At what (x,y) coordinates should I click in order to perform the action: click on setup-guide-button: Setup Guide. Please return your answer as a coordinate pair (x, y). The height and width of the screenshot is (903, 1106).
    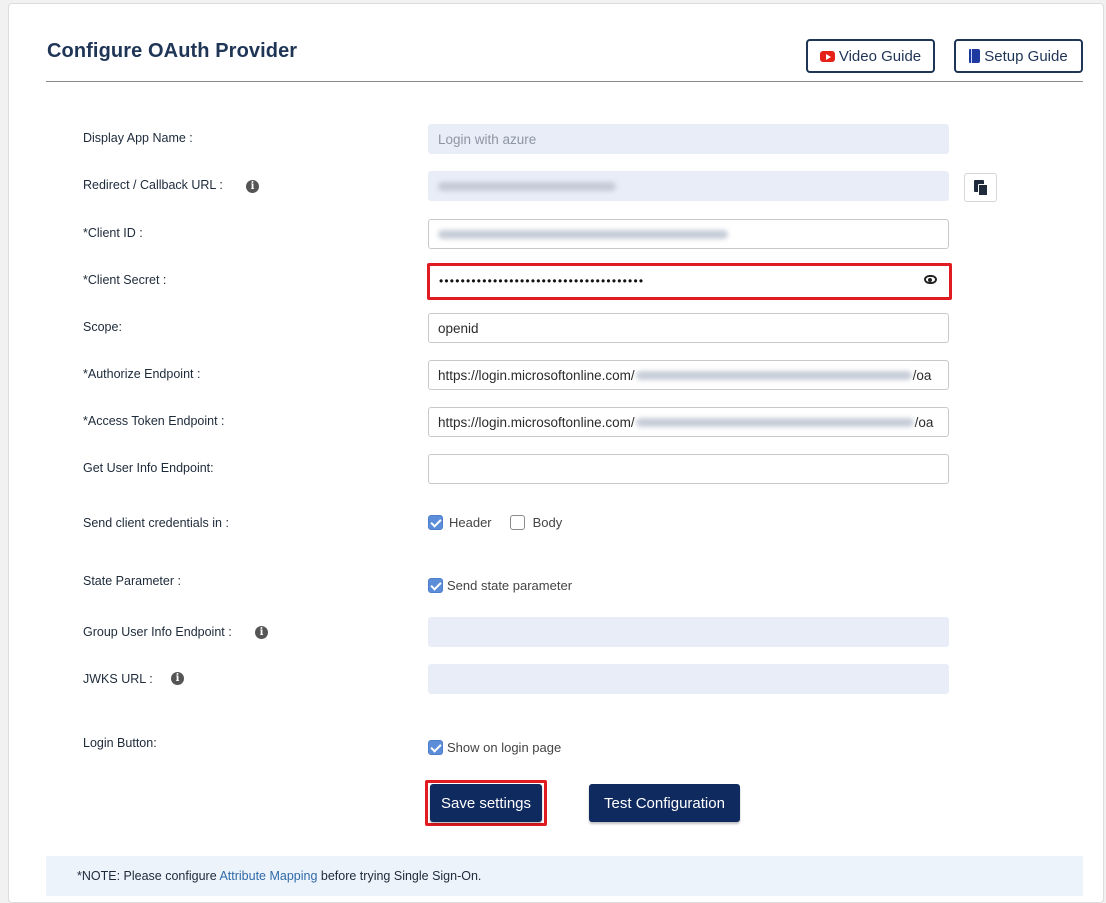
    Looking at the image, I should click on (1018, 56).